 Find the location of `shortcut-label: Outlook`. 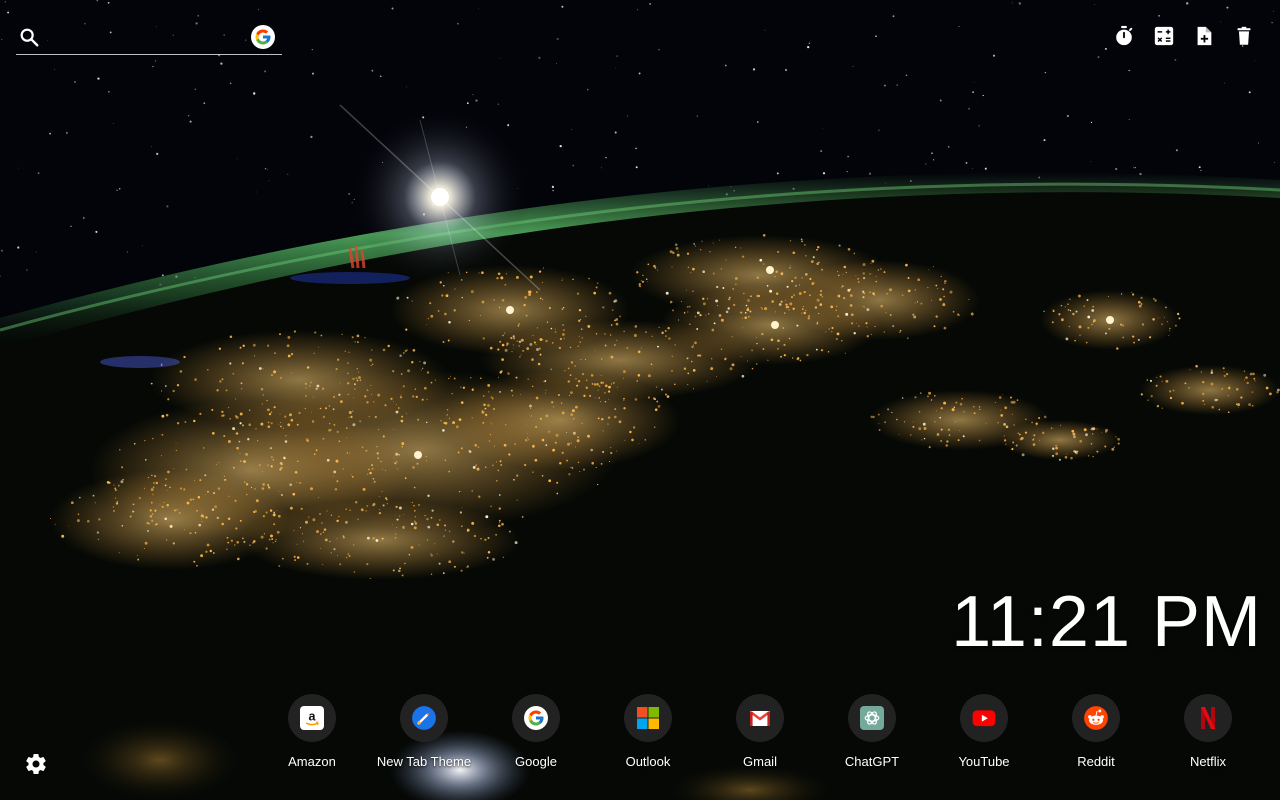

shortcut-label: Outlook is located at coordinates (648, 761).